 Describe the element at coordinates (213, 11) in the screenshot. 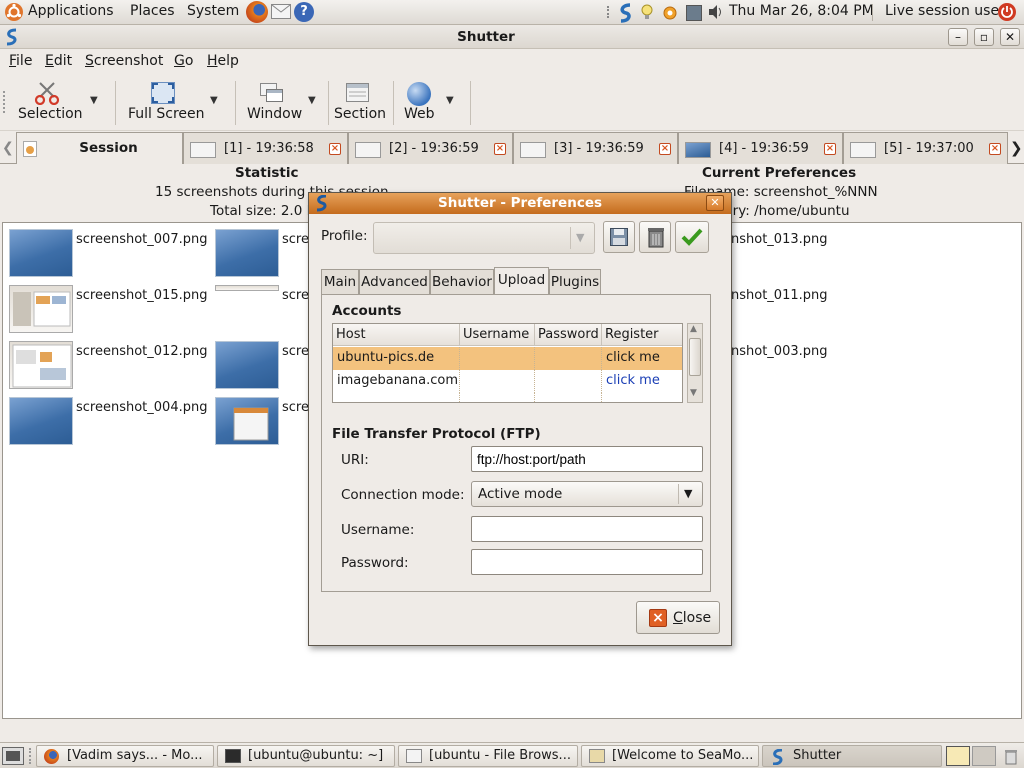

I see `system-menu: System` at that location.